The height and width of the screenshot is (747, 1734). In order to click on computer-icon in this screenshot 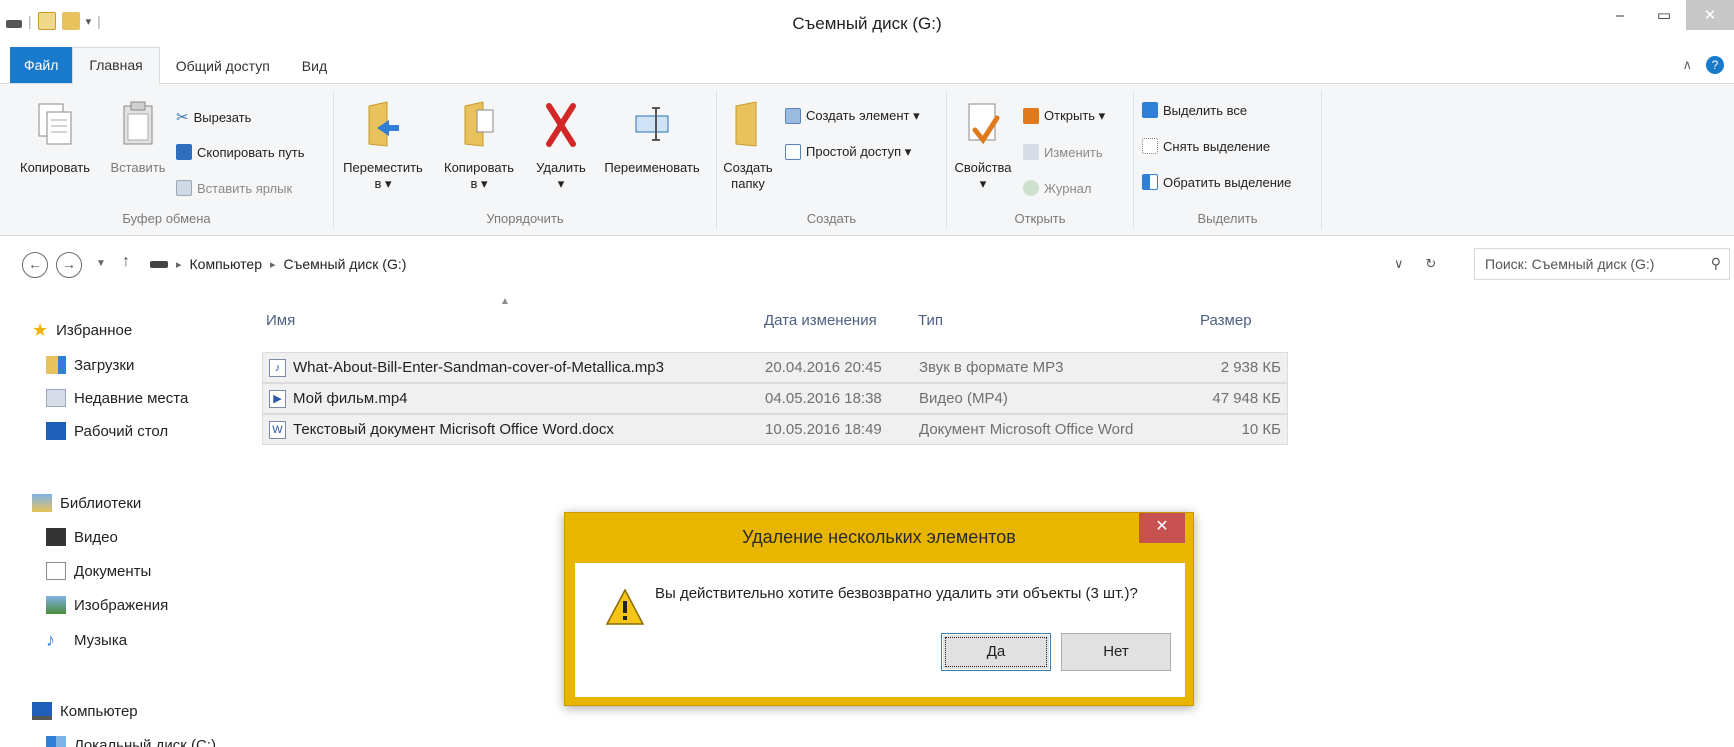, I will do `click(42, 711)`.